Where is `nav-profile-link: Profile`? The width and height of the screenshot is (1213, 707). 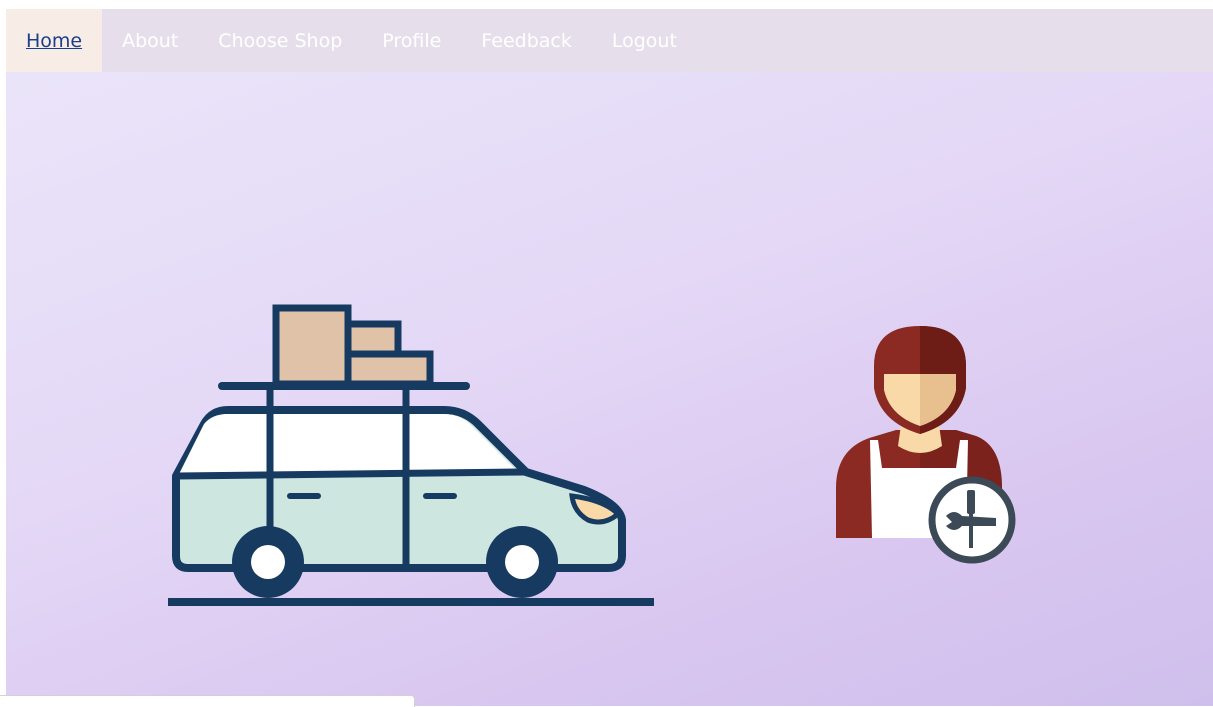 nav-profile-link: Profile is located at coordinates (411, 40).